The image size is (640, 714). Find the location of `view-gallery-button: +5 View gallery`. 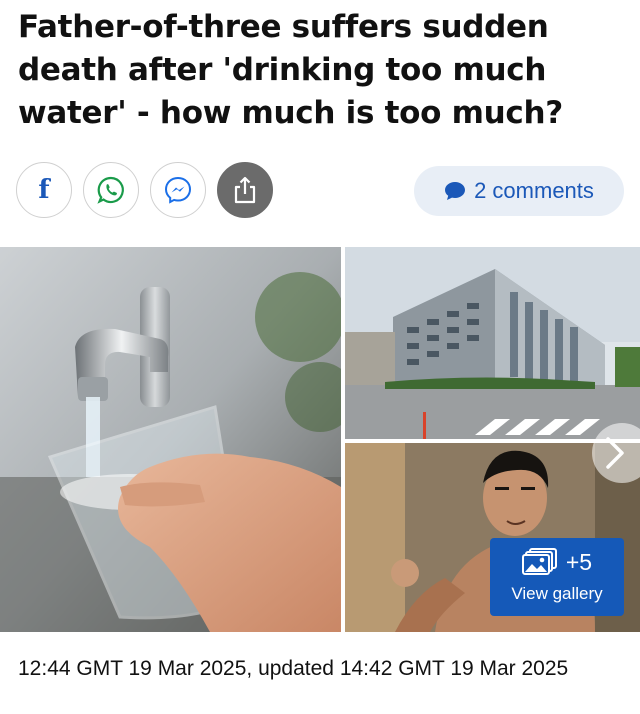

view-gallery-button: +5 View gallery is located at coordinates (557, 577).